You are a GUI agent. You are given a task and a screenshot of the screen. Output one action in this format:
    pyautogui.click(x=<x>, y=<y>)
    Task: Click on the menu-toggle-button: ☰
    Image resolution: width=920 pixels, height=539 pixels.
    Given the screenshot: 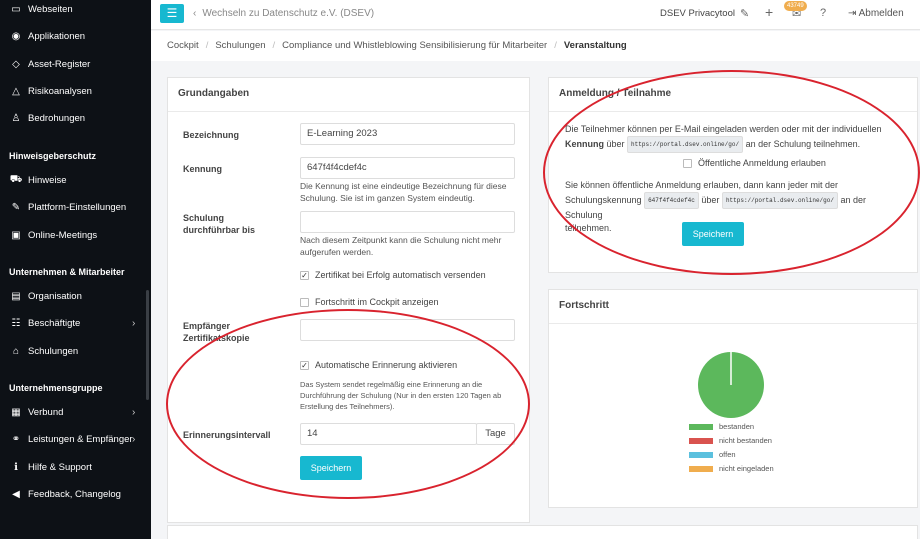 What is the action you would take?
    pyautogui.click(x=172, y=13)
    